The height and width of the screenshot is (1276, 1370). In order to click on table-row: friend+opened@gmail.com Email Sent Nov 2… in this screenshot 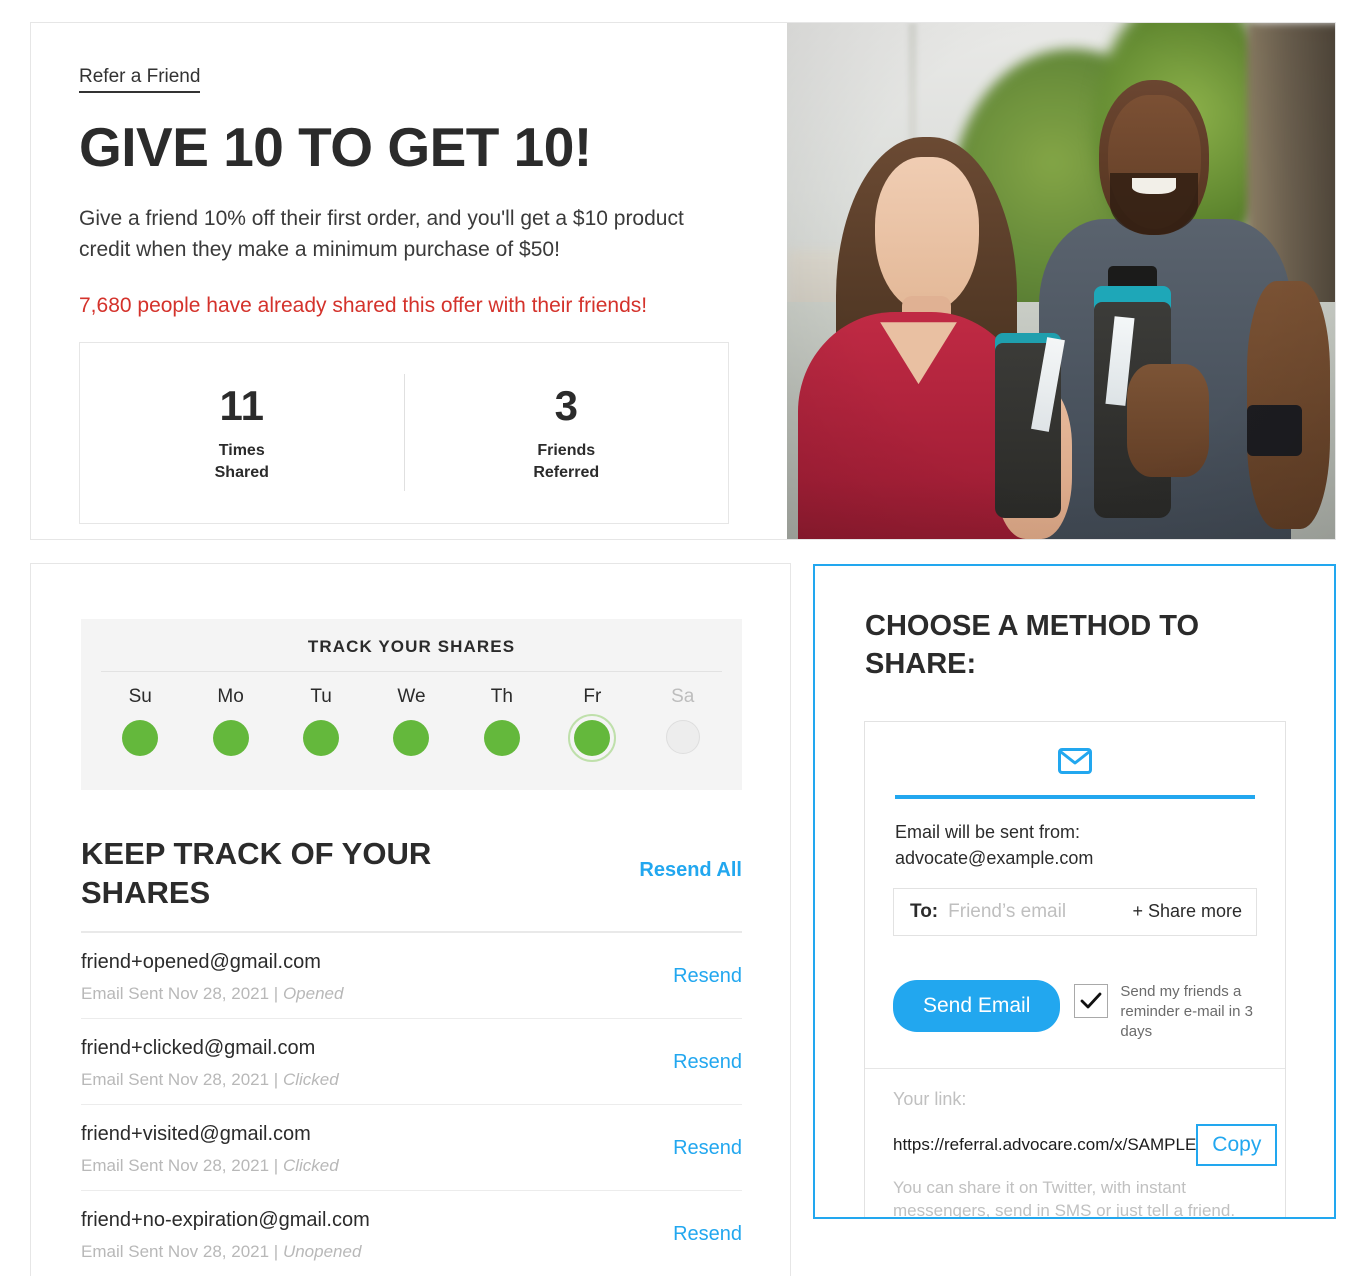, I will do `click(411, 976)`.